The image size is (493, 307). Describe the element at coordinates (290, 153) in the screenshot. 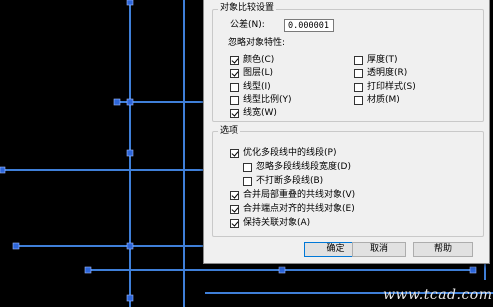

I see `optimize-polyline-label: 优化多段线中的线段(P)` at that location.